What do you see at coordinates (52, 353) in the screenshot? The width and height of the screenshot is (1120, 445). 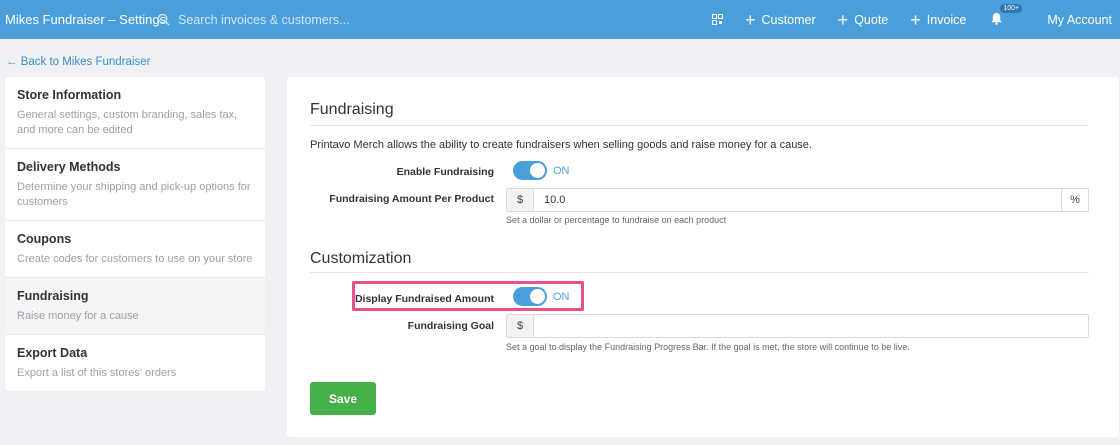 I see `sidebar-item-title: Export Data` at bounding box center [52, 353].